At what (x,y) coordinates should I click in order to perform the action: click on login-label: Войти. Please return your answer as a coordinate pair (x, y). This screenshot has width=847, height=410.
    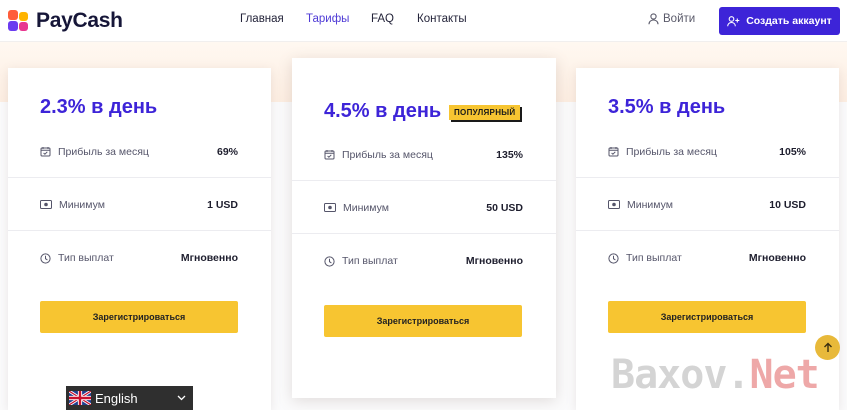
    Looking at the image, I should click on (679, 19).